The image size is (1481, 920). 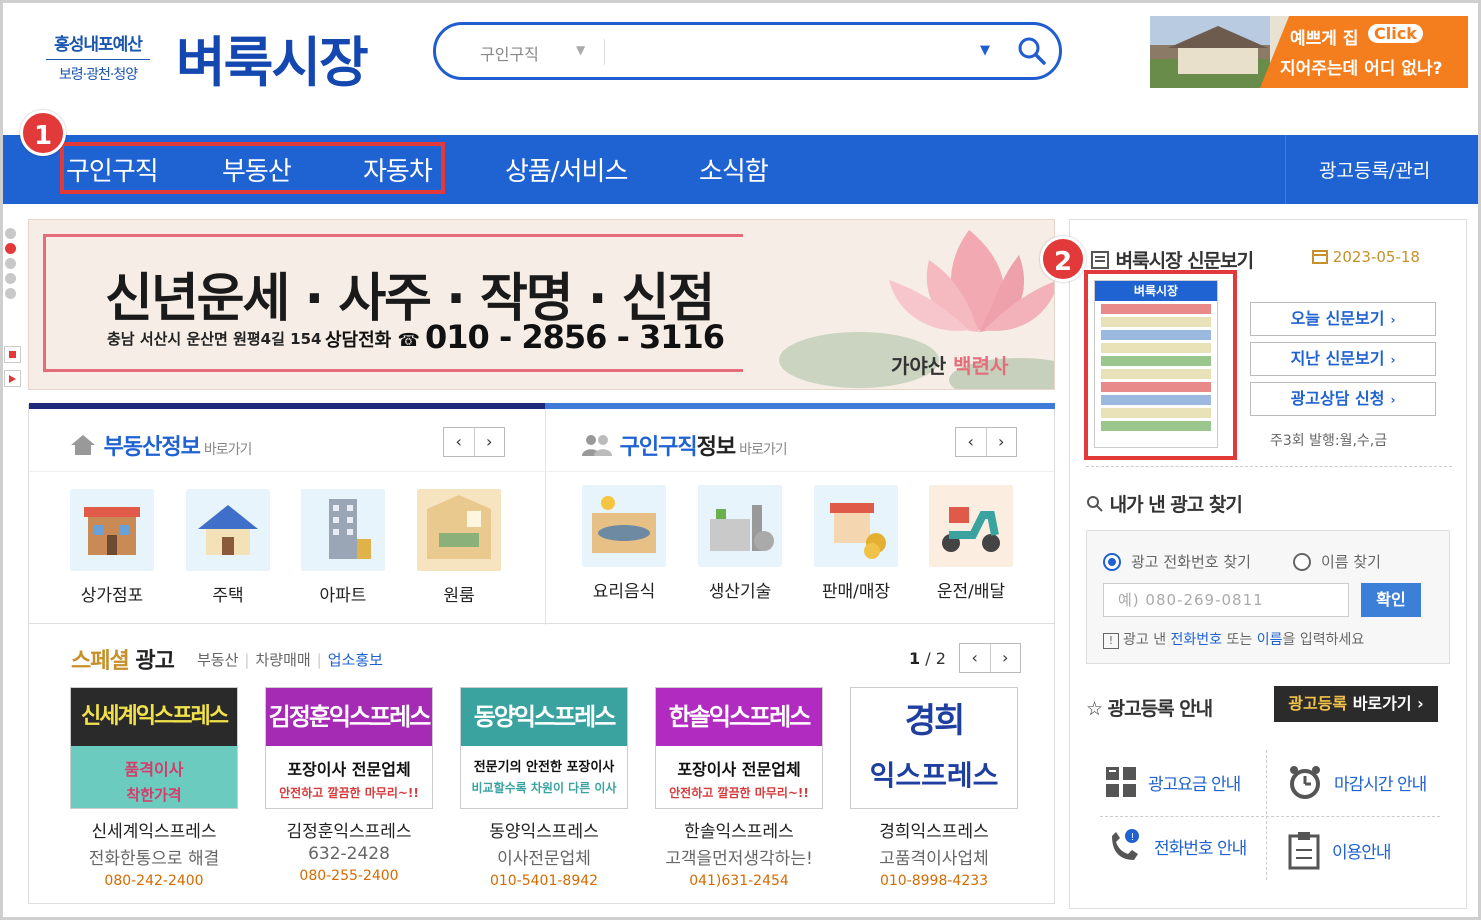 What do you see at coordinates (1385, 703) in the screenshot?
I see `reg-btn-b: 바로가기 ›` at bounding box center [1385, 703].